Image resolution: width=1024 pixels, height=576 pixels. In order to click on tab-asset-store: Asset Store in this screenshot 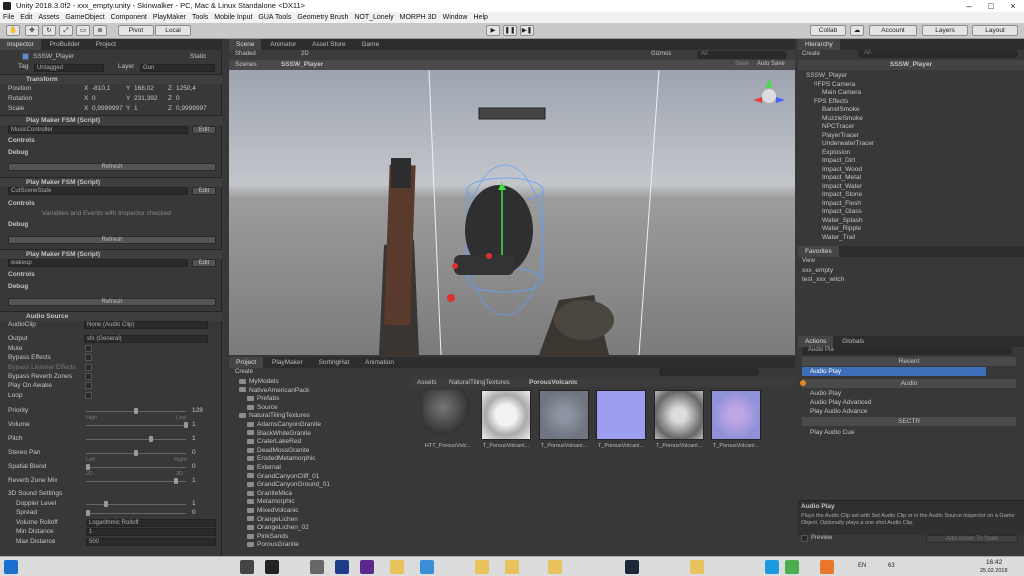, I will do `click(329, 44)`.